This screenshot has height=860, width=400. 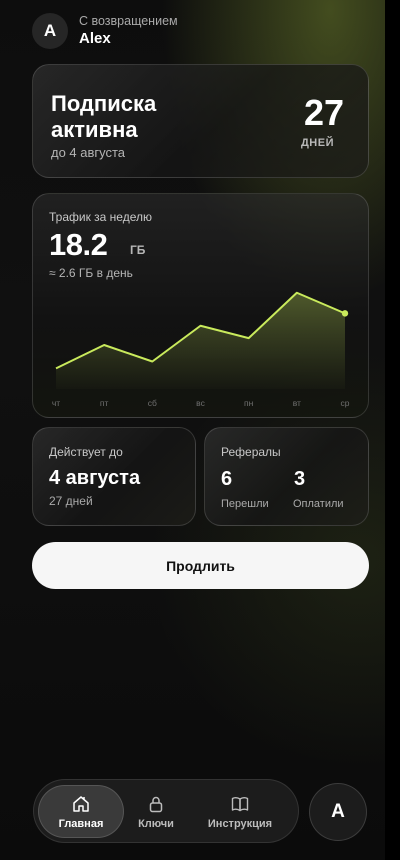 What do you see at coordinates (128, 21) in the screenshot?
I see `greeting-text: С возвращением` at bounding box center [128, 21].